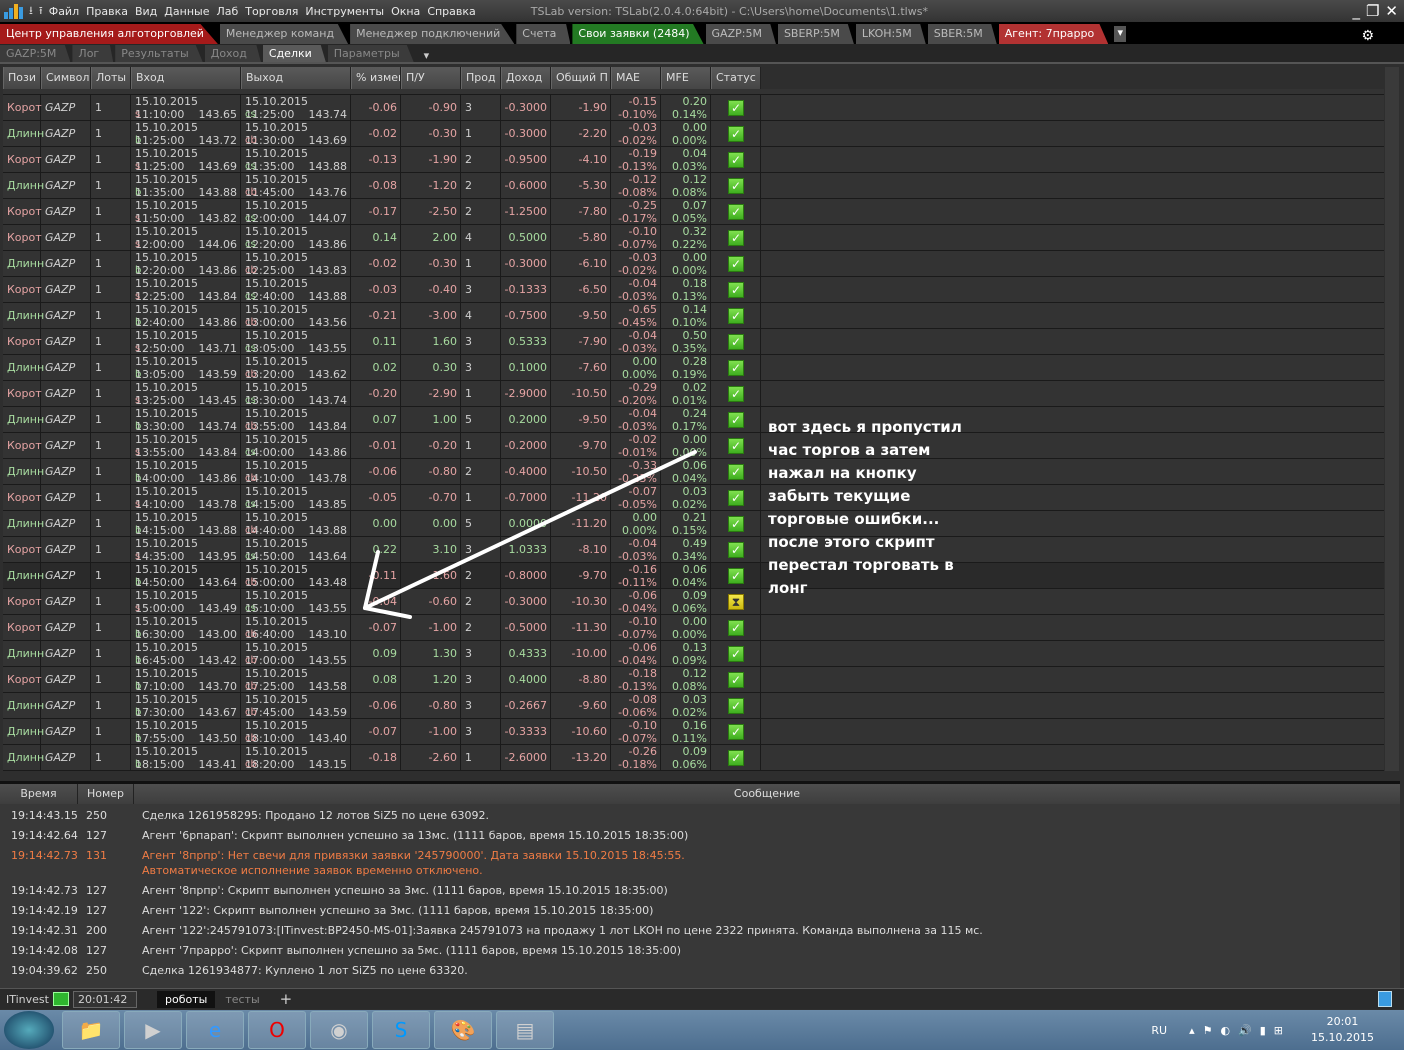 This screenshot has width=1404, height=1050. Describe the element at coordinates (636, 78) in the screenshot. I see `column-header: MAE` at that location.